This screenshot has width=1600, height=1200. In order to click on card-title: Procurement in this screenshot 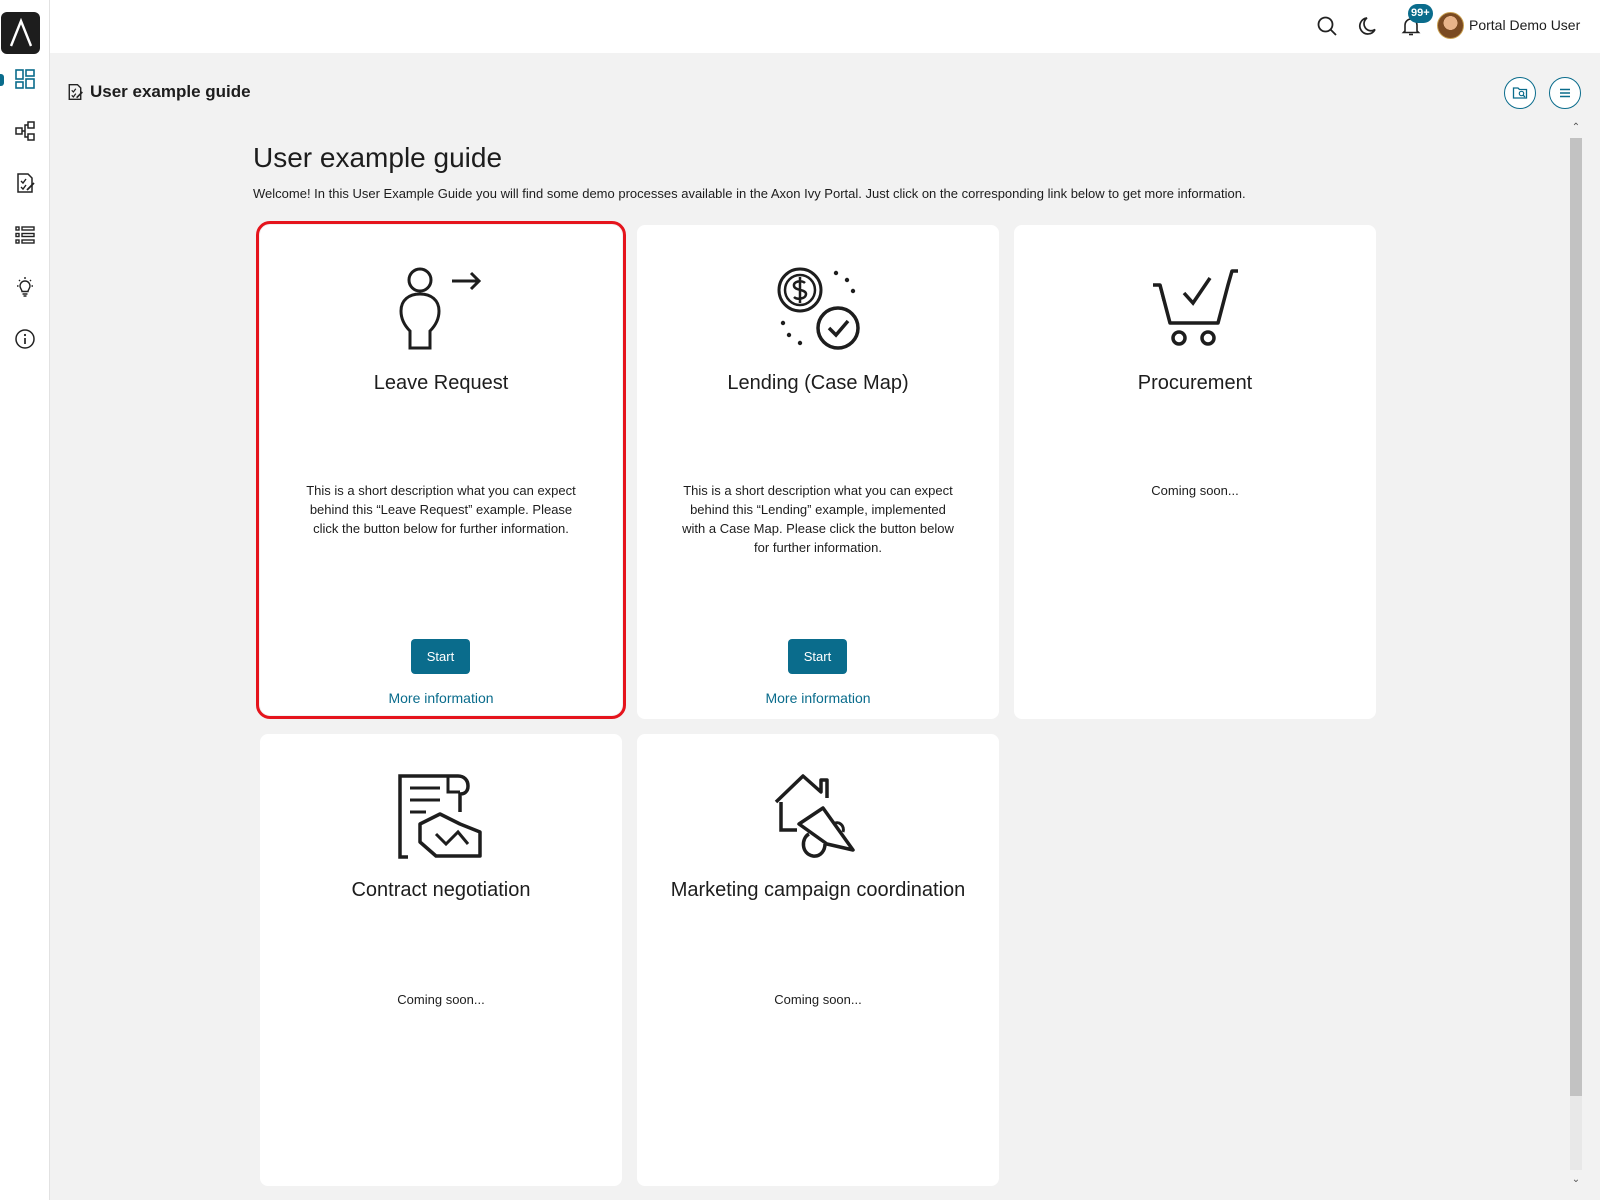, I will do `click(1195, 383)`.